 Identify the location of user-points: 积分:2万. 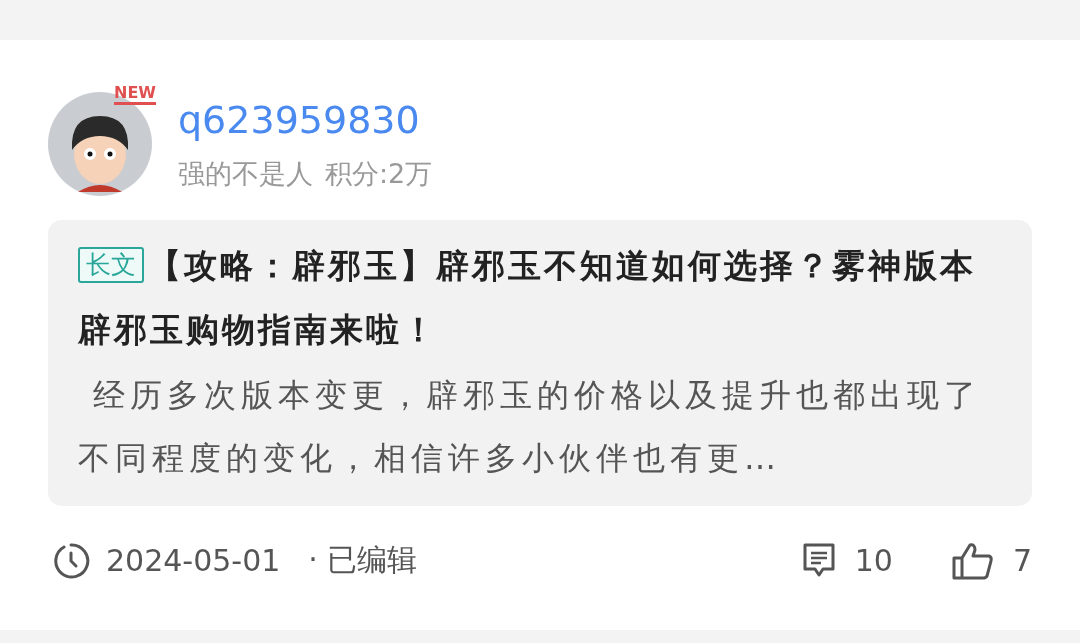
(379, 174).